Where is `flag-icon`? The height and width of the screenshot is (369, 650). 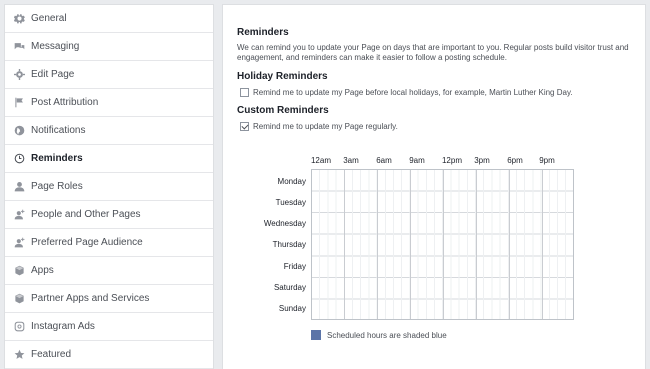
flag-icon is located at coordinates (19, 103).